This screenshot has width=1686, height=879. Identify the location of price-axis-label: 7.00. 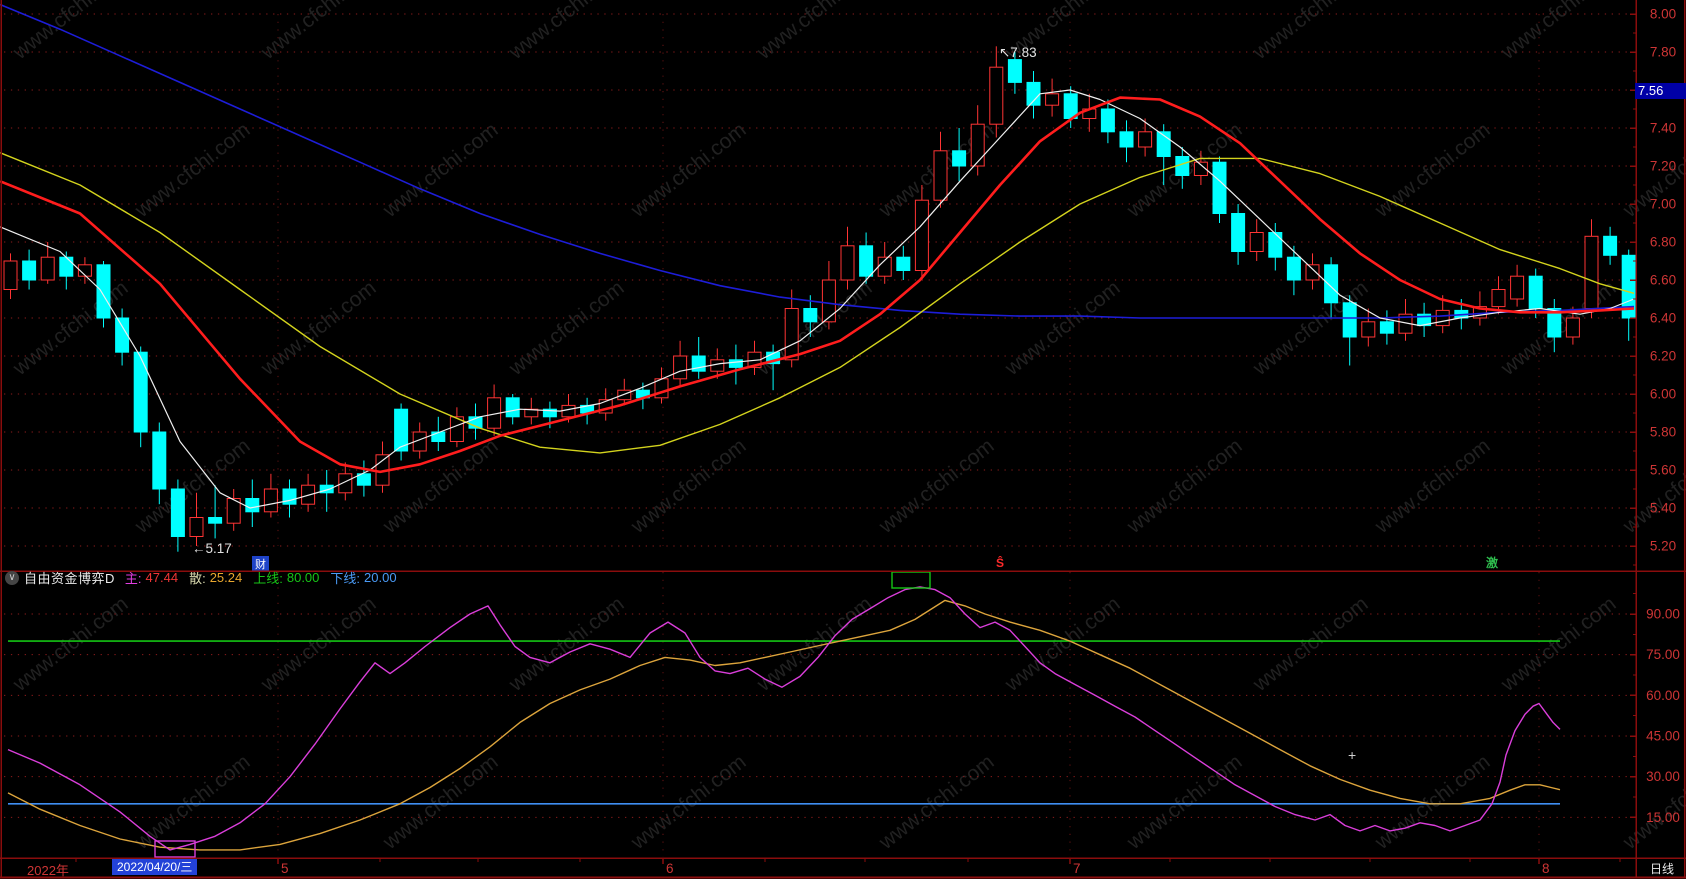
(1663, 204).